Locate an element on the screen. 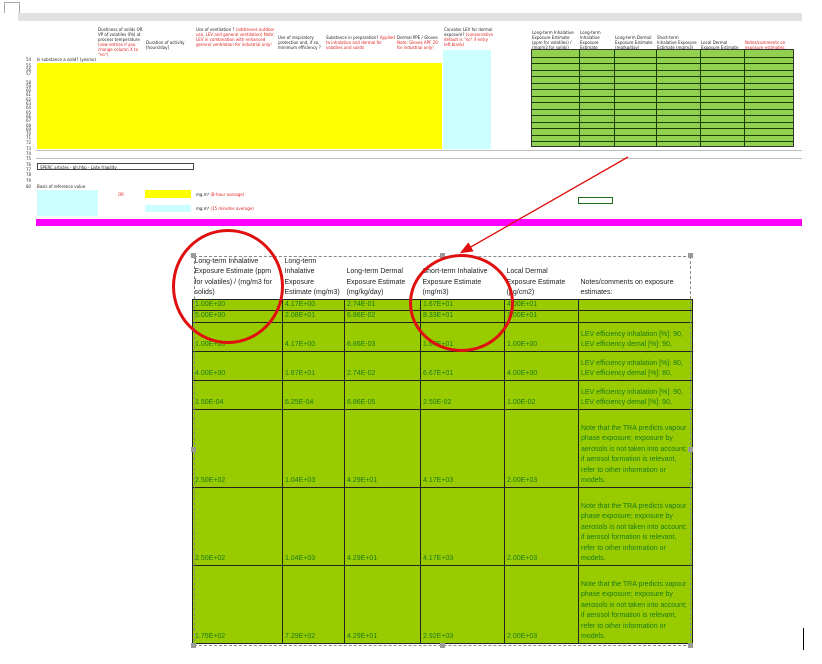 The width and height of the screenshot is (822, 664). value-cell: 6.86E-05 is located at coordinates (382, 394).